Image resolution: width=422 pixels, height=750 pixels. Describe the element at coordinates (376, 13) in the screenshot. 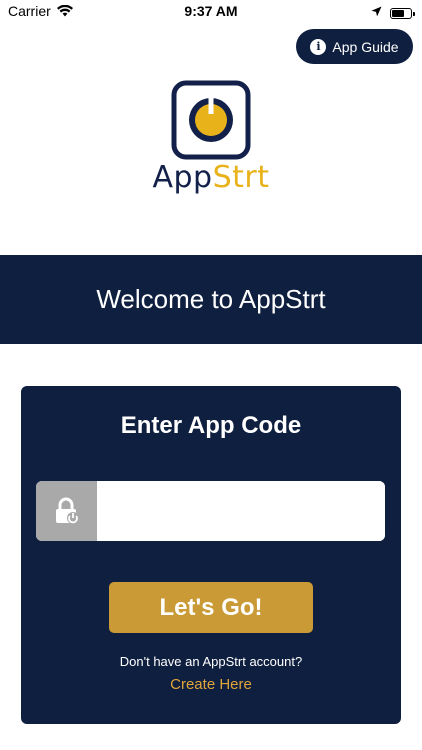

I see `location-arrow-icon` at that location.